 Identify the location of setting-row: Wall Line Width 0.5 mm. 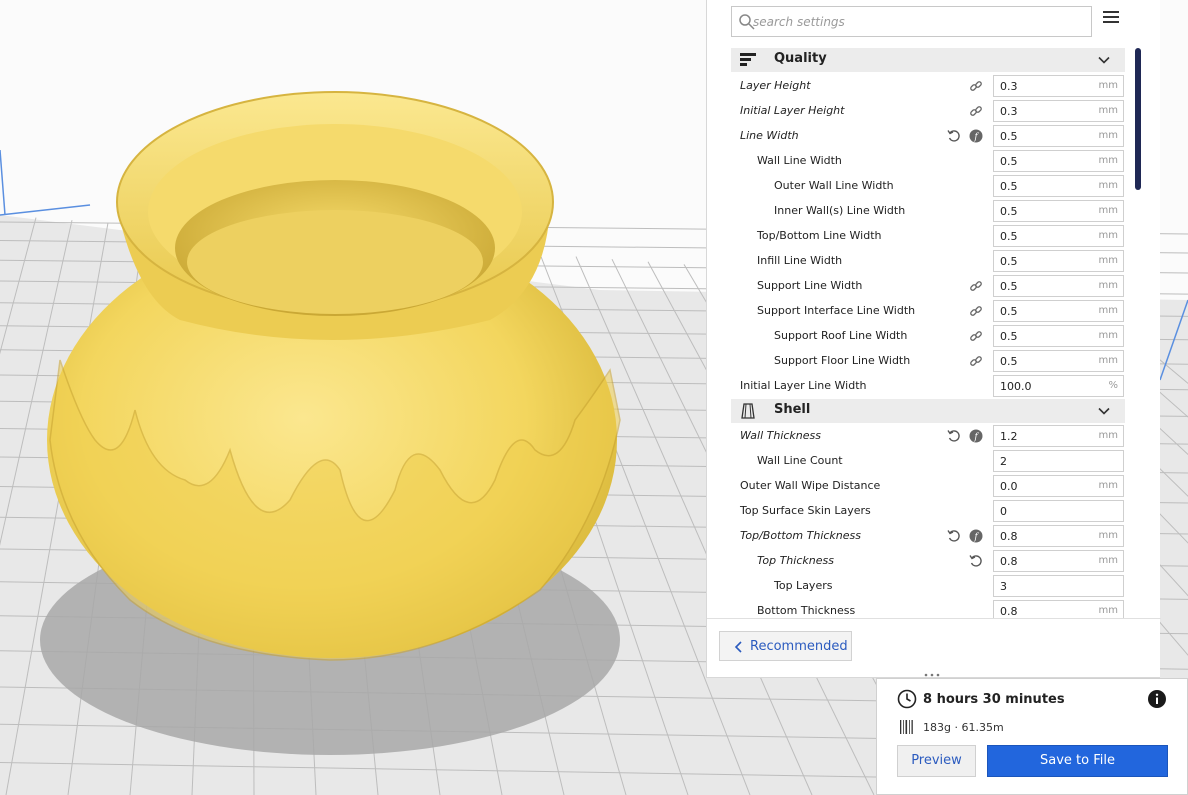
(928, 161).